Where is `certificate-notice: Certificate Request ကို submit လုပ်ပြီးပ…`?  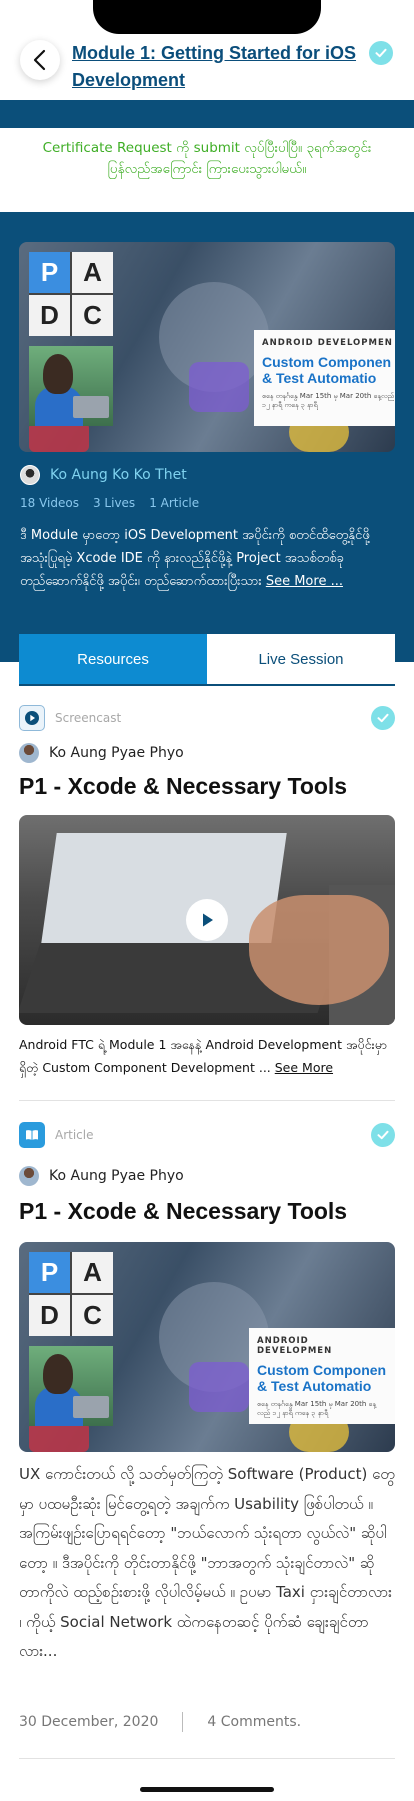 certificate-notice: Certificate Request ကို submit လုပ်ပြီးပ… is located at coordinates (207, 170).